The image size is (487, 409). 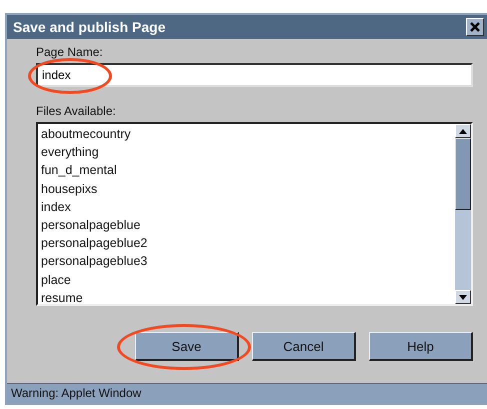 I want to click on scroll-down-icon, so click(x=463, y=297).